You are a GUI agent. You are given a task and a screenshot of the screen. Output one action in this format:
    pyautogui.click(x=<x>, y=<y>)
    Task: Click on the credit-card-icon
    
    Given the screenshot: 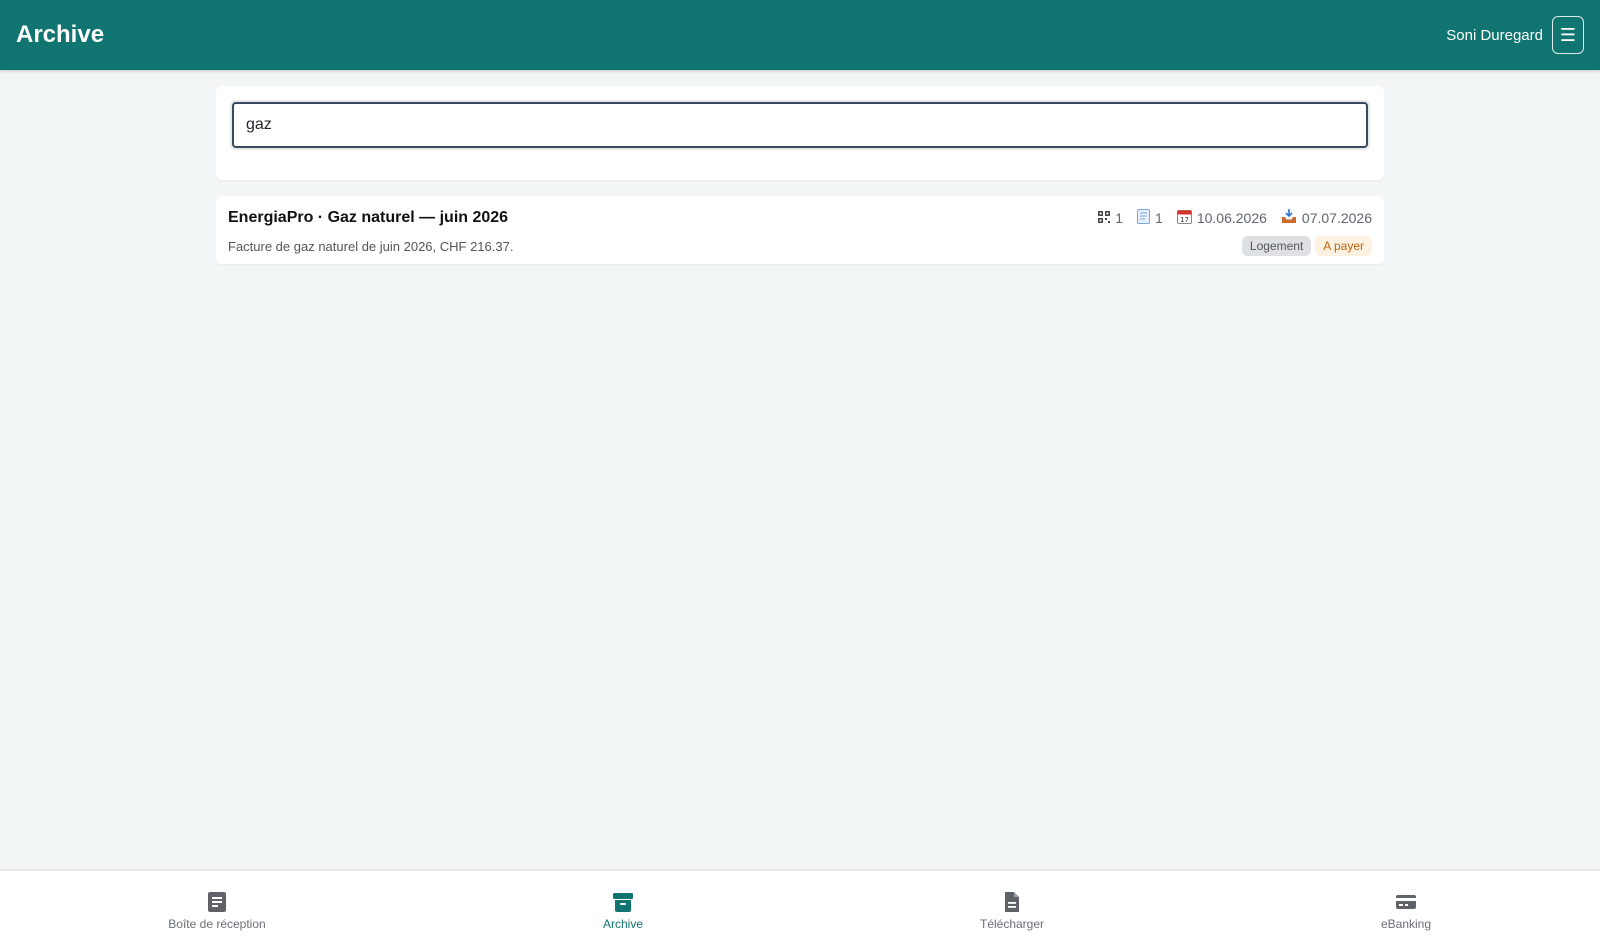 What is the action you would take?
    pyautogui.click(x=1406, y=902)
    